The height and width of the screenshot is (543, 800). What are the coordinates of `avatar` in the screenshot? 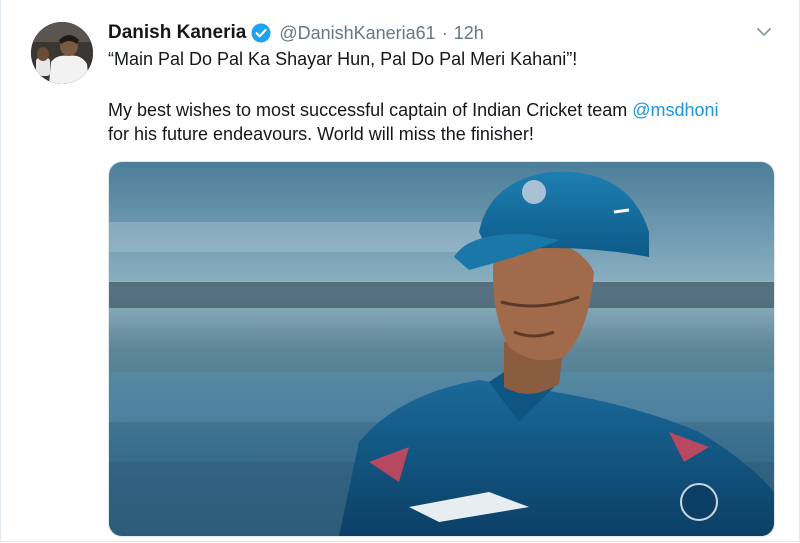 It's located at (62, 53).